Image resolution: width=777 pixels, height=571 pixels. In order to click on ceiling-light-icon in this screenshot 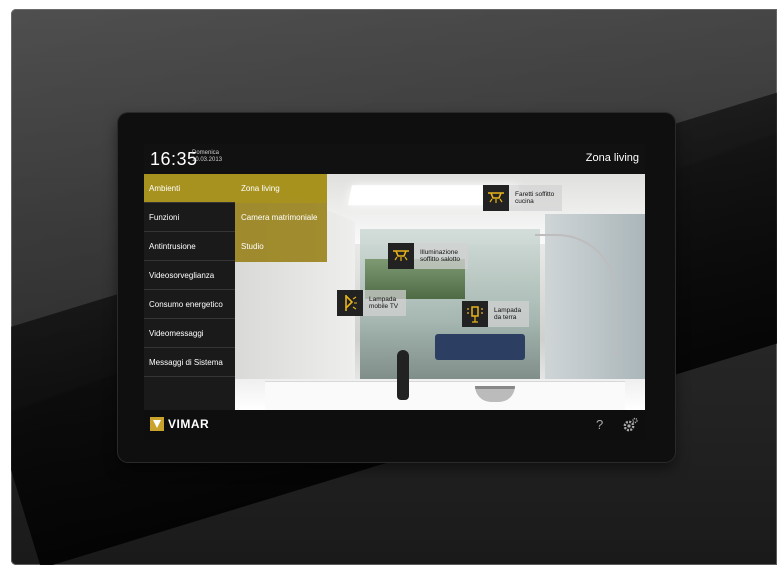, I will do `click(401, 256)`.